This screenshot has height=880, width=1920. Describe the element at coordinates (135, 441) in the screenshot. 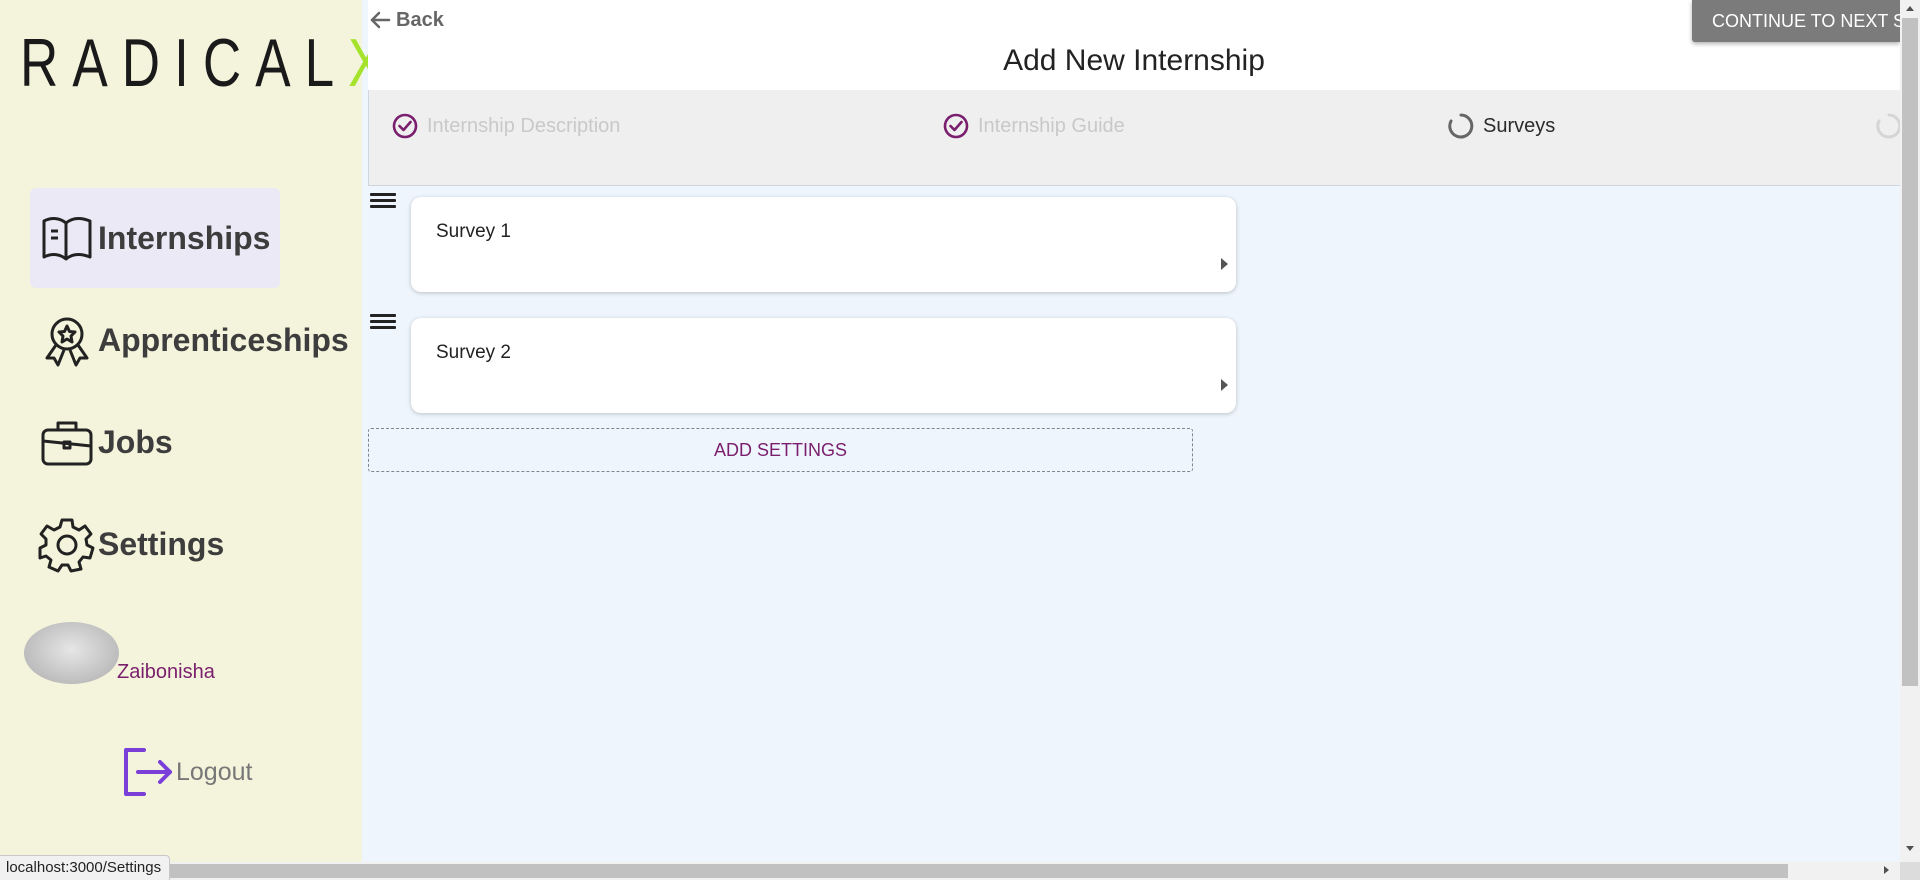

I see `sidebar-item-label: Jobs` at that location.